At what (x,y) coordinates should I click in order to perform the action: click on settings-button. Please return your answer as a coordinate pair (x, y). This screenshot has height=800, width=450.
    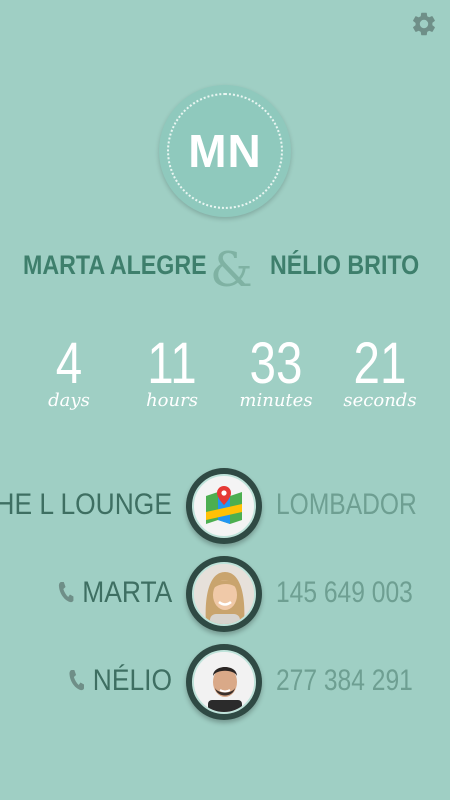
    Looking at the image, I should click on (424, 24).